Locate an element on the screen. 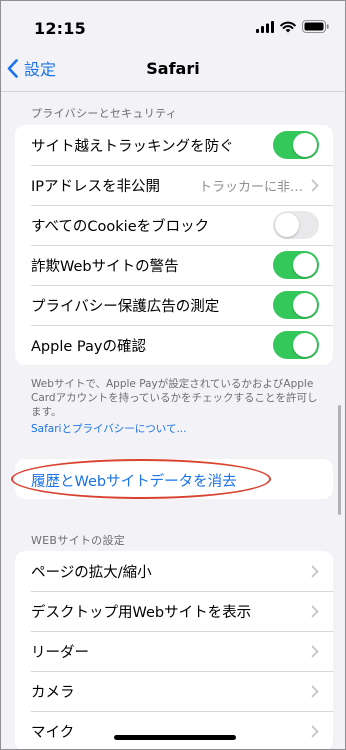 This screenshot has width=346, height=750. row-camera: カメラ is located at coordinates (174, 691).